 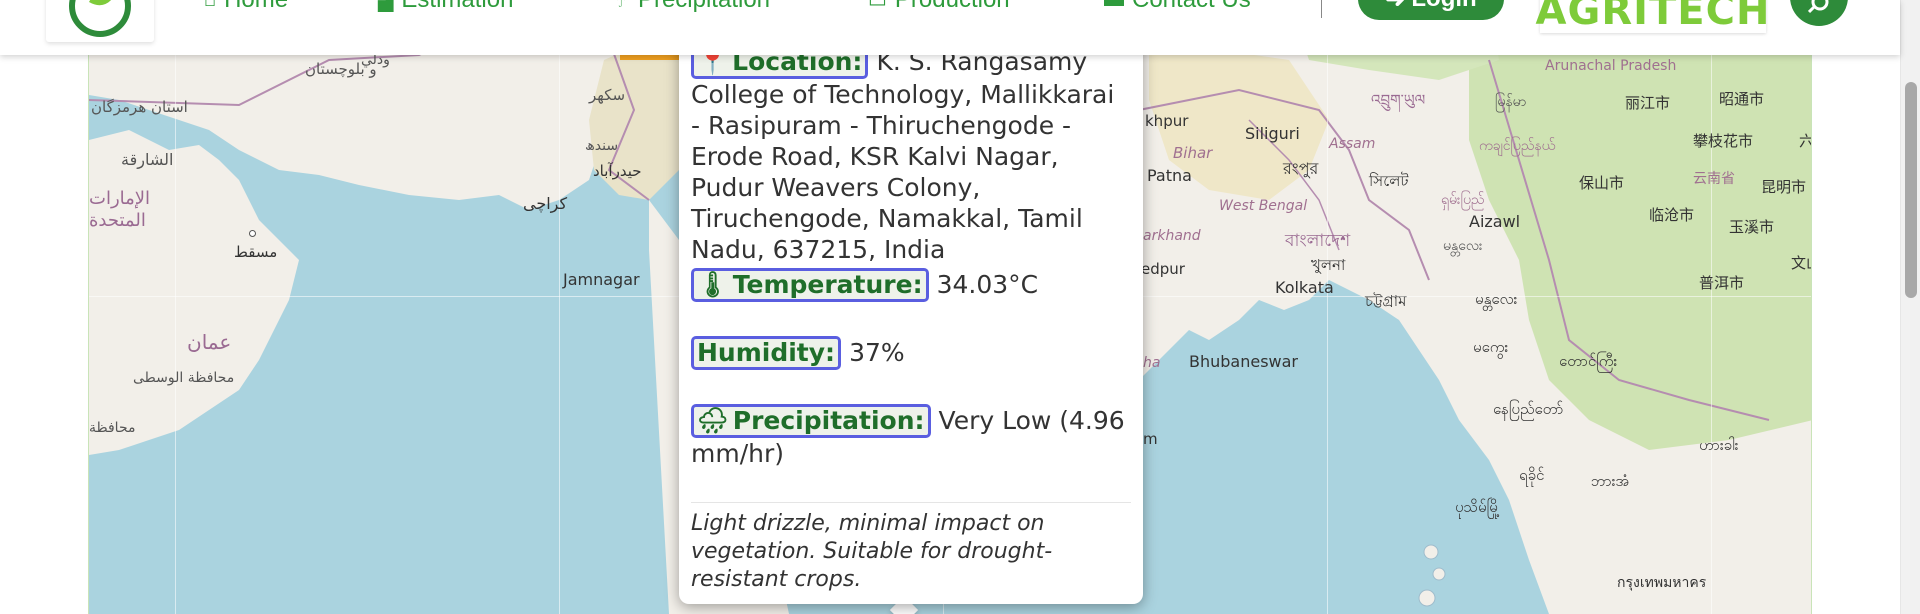 What do you see at coordinates (1611, 66) in the screenshot?
I see `map-label: Arunachal Pradesh` at bounding box center [1611, 66].